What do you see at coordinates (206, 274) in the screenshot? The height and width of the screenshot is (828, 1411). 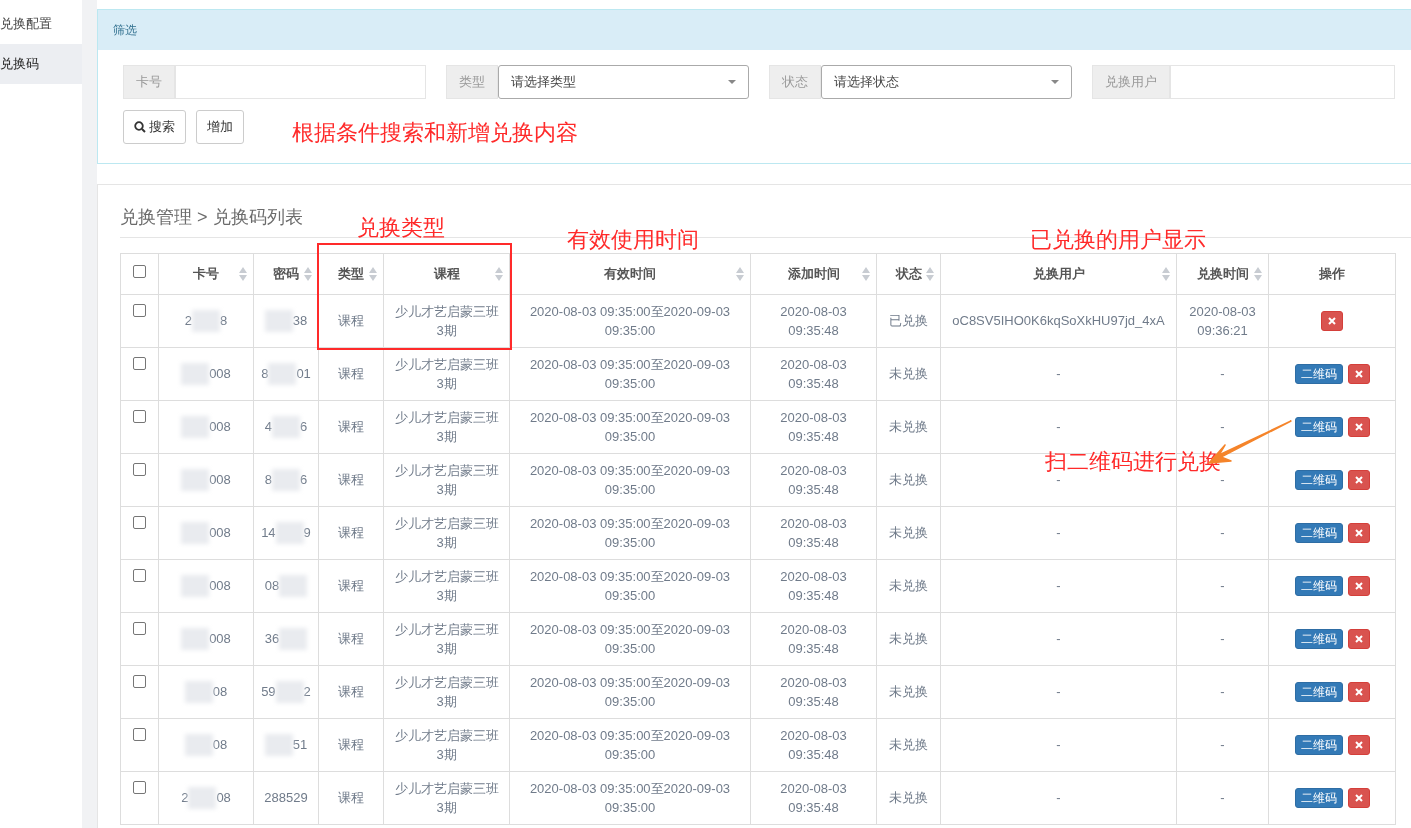 I see `column-header: 卡号` at bounding box center [206, 274].